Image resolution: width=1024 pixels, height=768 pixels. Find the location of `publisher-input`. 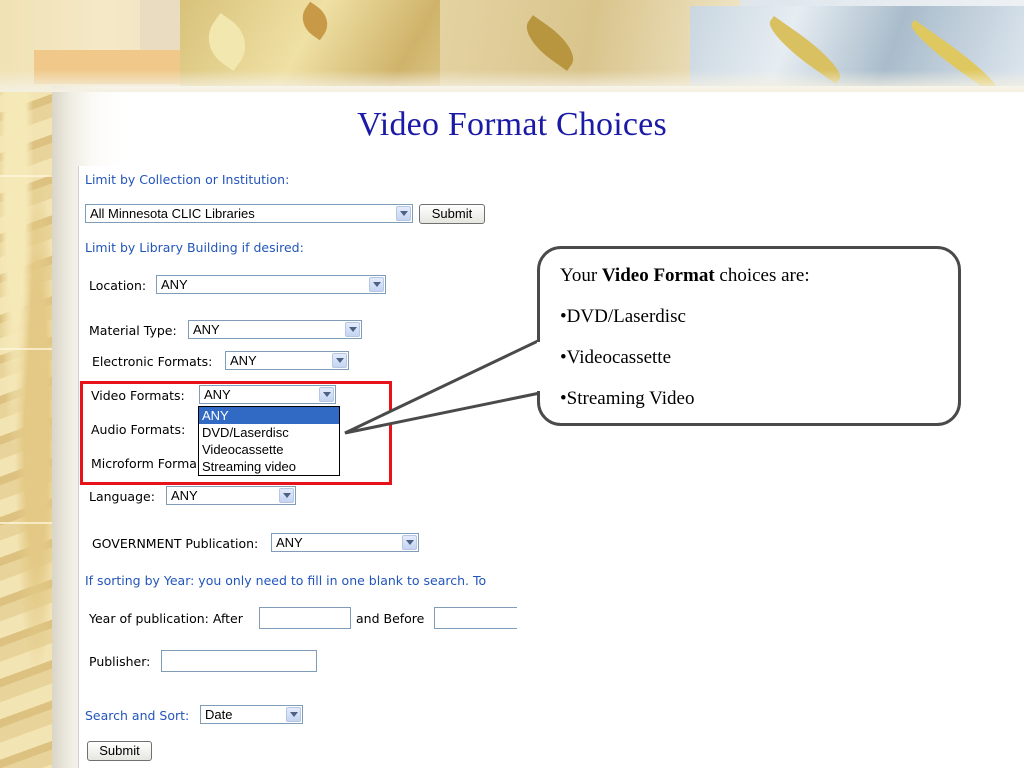

publisher-input is located at coordinates (239, 661).